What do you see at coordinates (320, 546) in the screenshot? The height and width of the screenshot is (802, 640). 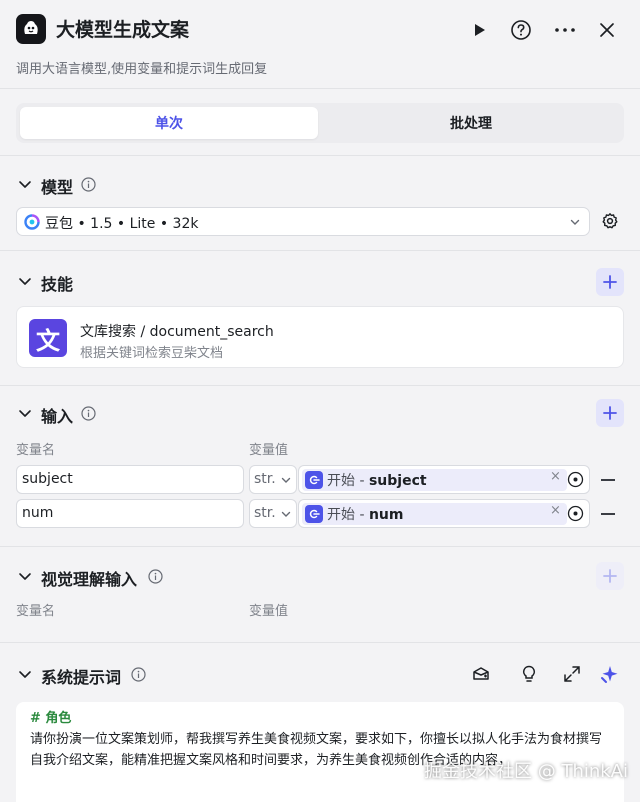 I see `input-divider` at bounding box center [320, 546].